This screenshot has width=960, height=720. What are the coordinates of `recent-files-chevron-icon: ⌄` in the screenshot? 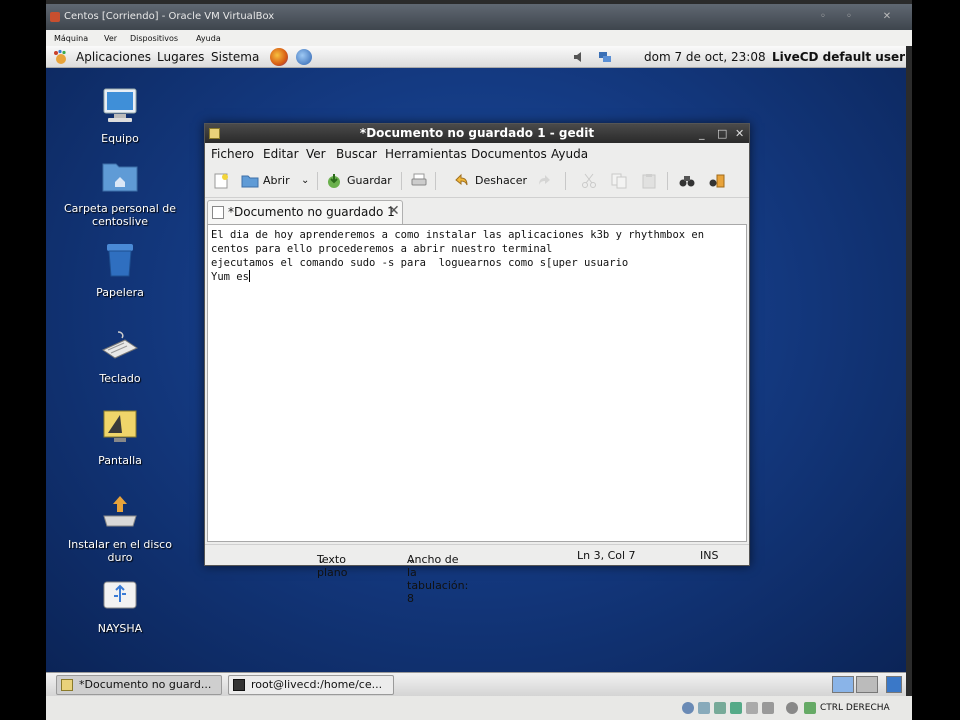 It's located at (305, 181).